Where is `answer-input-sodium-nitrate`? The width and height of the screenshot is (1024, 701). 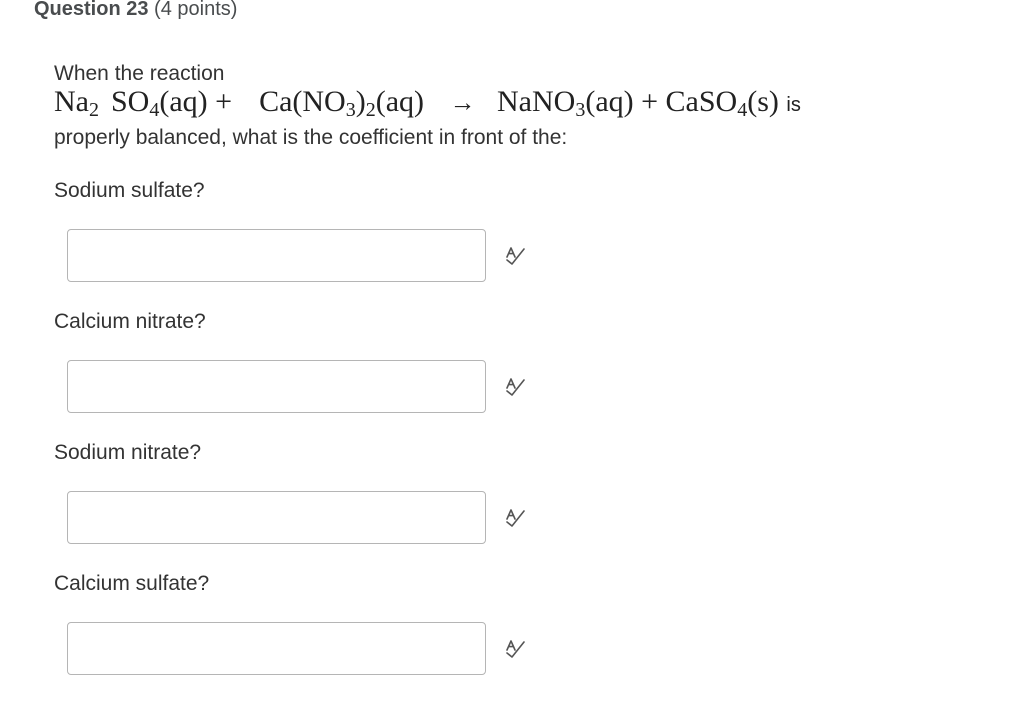
answer-input-sodium-nitrate is located at coordinates (276, 517).